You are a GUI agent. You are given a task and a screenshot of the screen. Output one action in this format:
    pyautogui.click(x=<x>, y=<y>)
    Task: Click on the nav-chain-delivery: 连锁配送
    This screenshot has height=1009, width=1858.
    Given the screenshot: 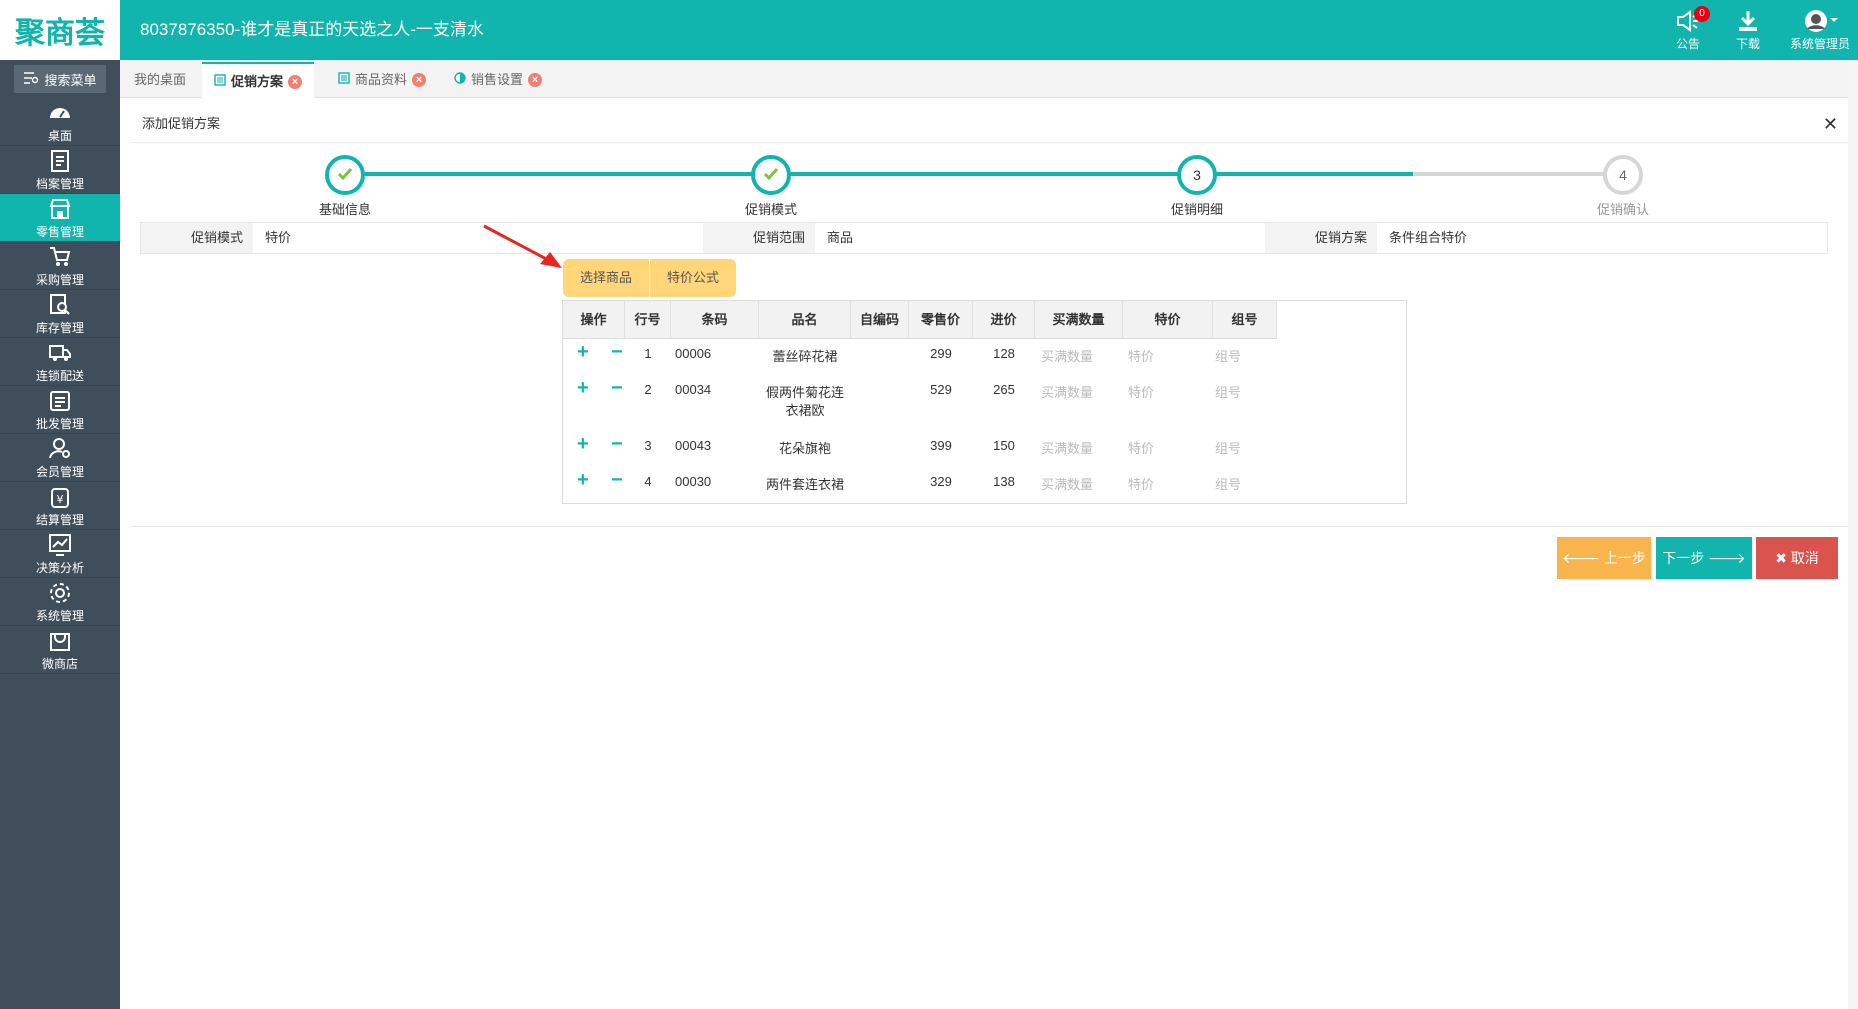 What is the action you would take?
    pyautogui.click(x=60, y=362)
    